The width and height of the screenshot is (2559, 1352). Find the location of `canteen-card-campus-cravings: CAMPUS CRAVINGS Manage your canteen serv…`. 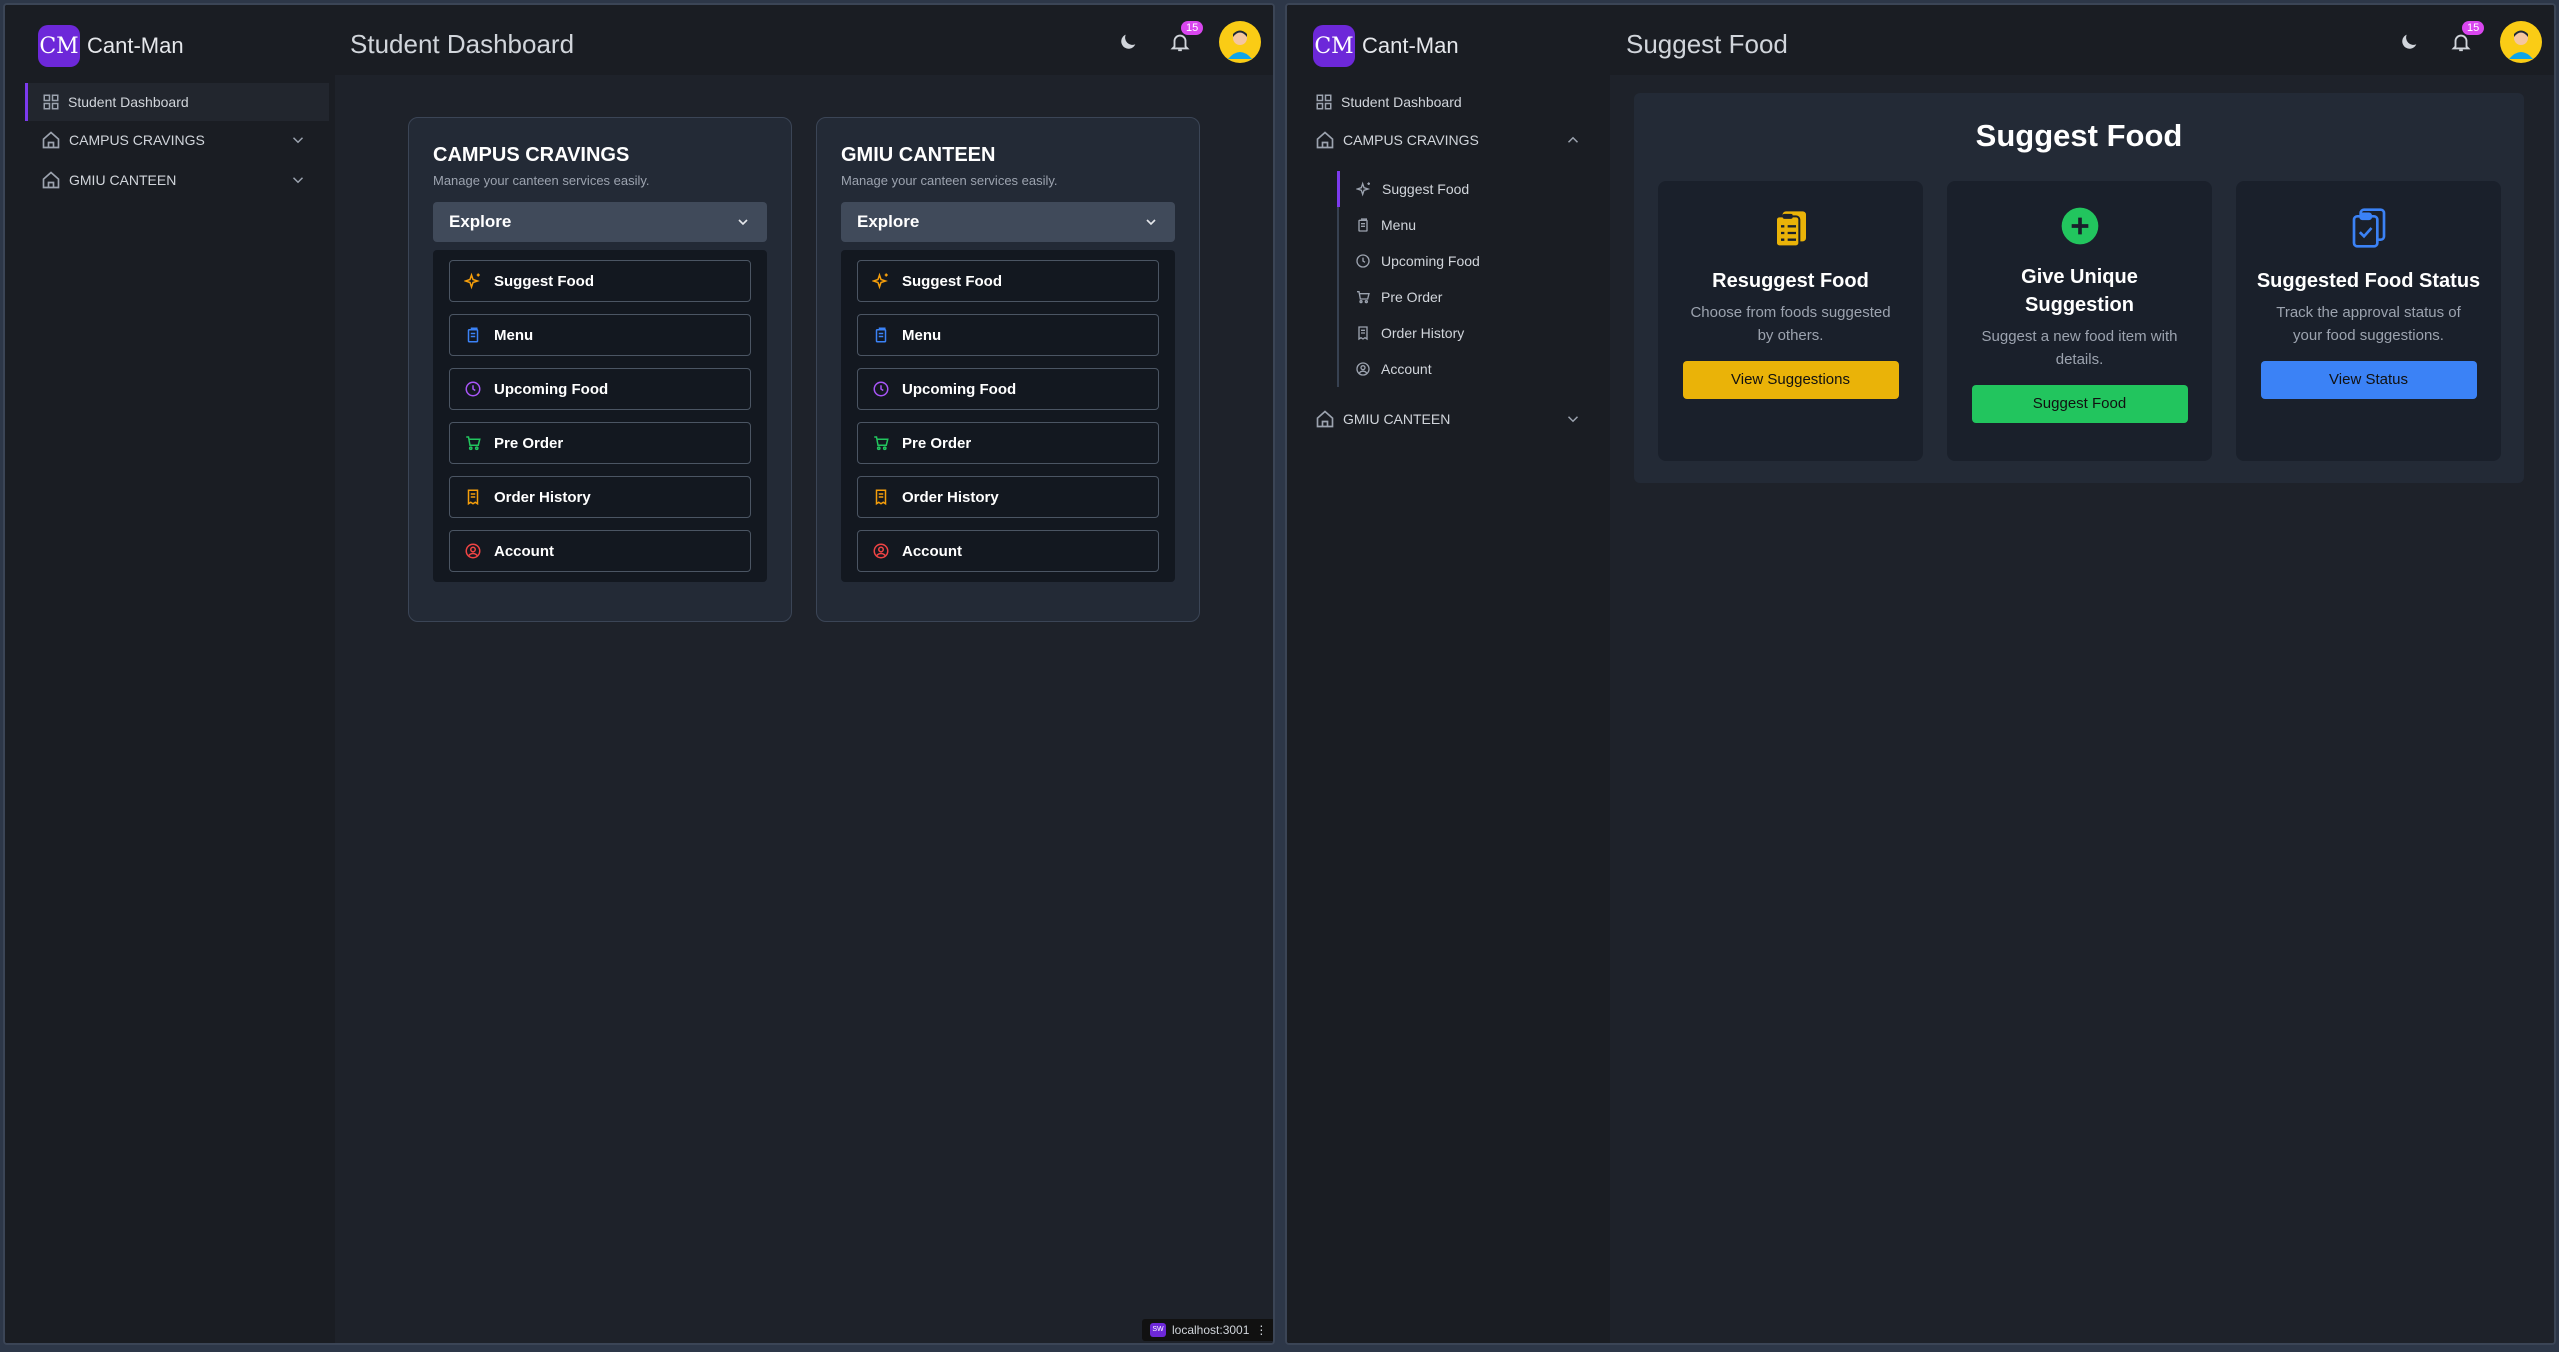

canteen-card-campus-cravings: CAMPUS CRAVINGS Manage your canteen serv… is located at coordinates (600, 369).